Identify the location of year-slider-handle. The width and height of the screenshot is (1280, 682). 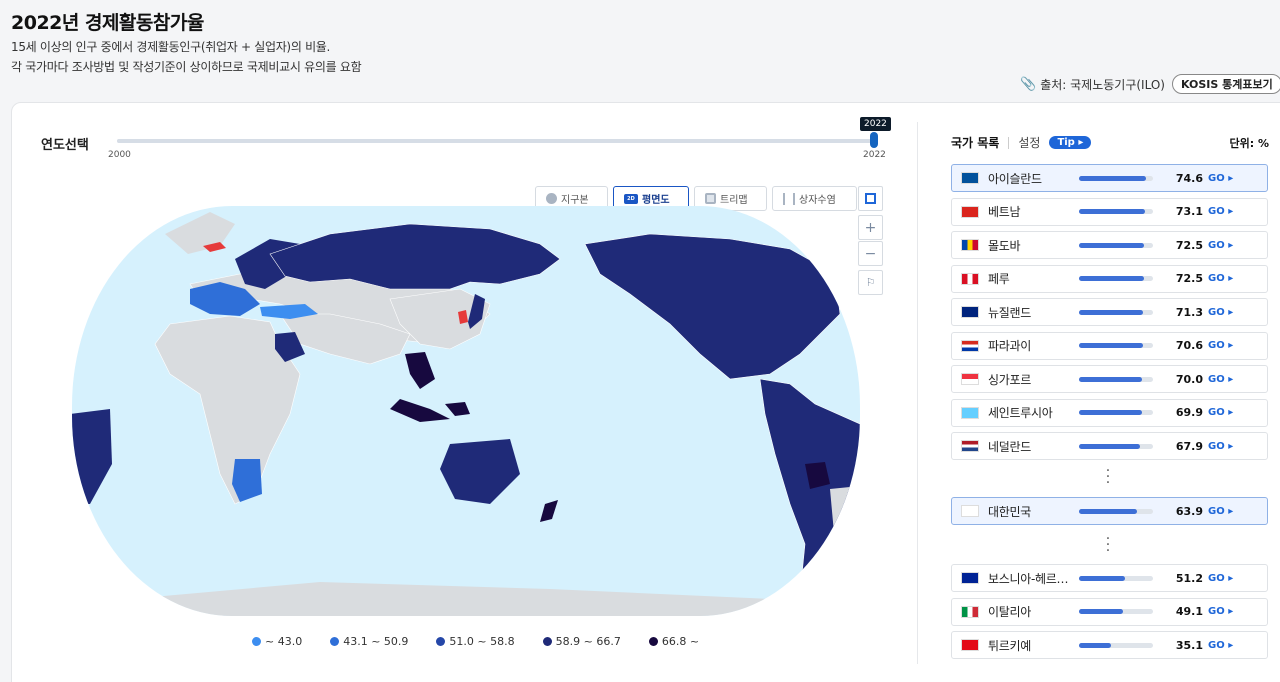
(874, 140).